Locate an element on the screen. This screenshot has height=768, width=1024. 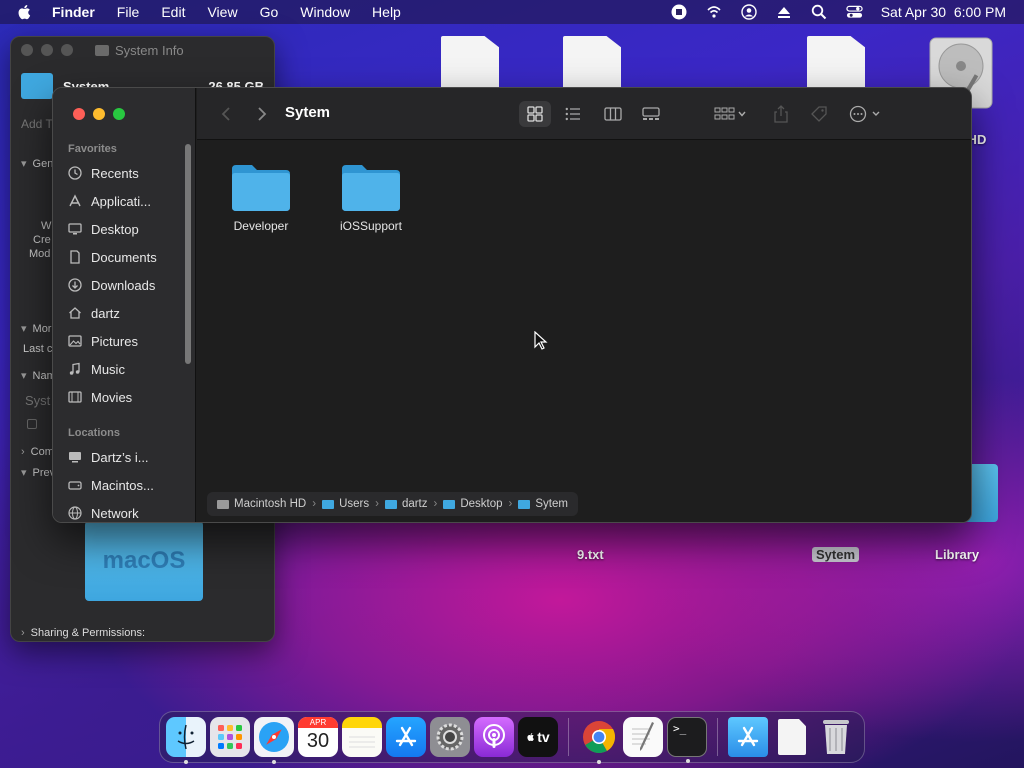
sidebar-item-desktop: Desktop is located at coordinates (127, 229).